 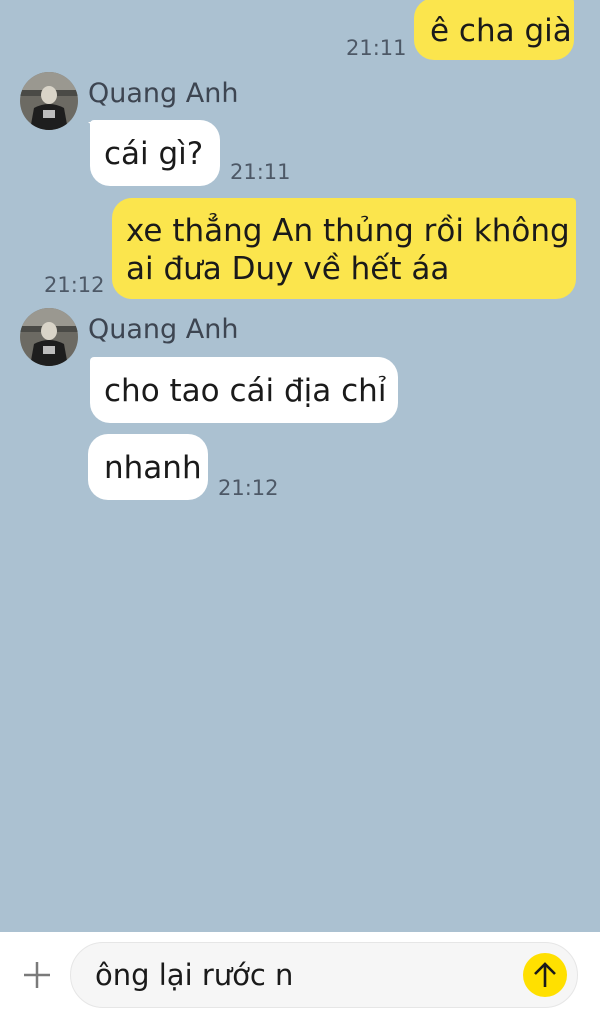 I want to click on message-text: cái gì?, so click(x=154, y=154).